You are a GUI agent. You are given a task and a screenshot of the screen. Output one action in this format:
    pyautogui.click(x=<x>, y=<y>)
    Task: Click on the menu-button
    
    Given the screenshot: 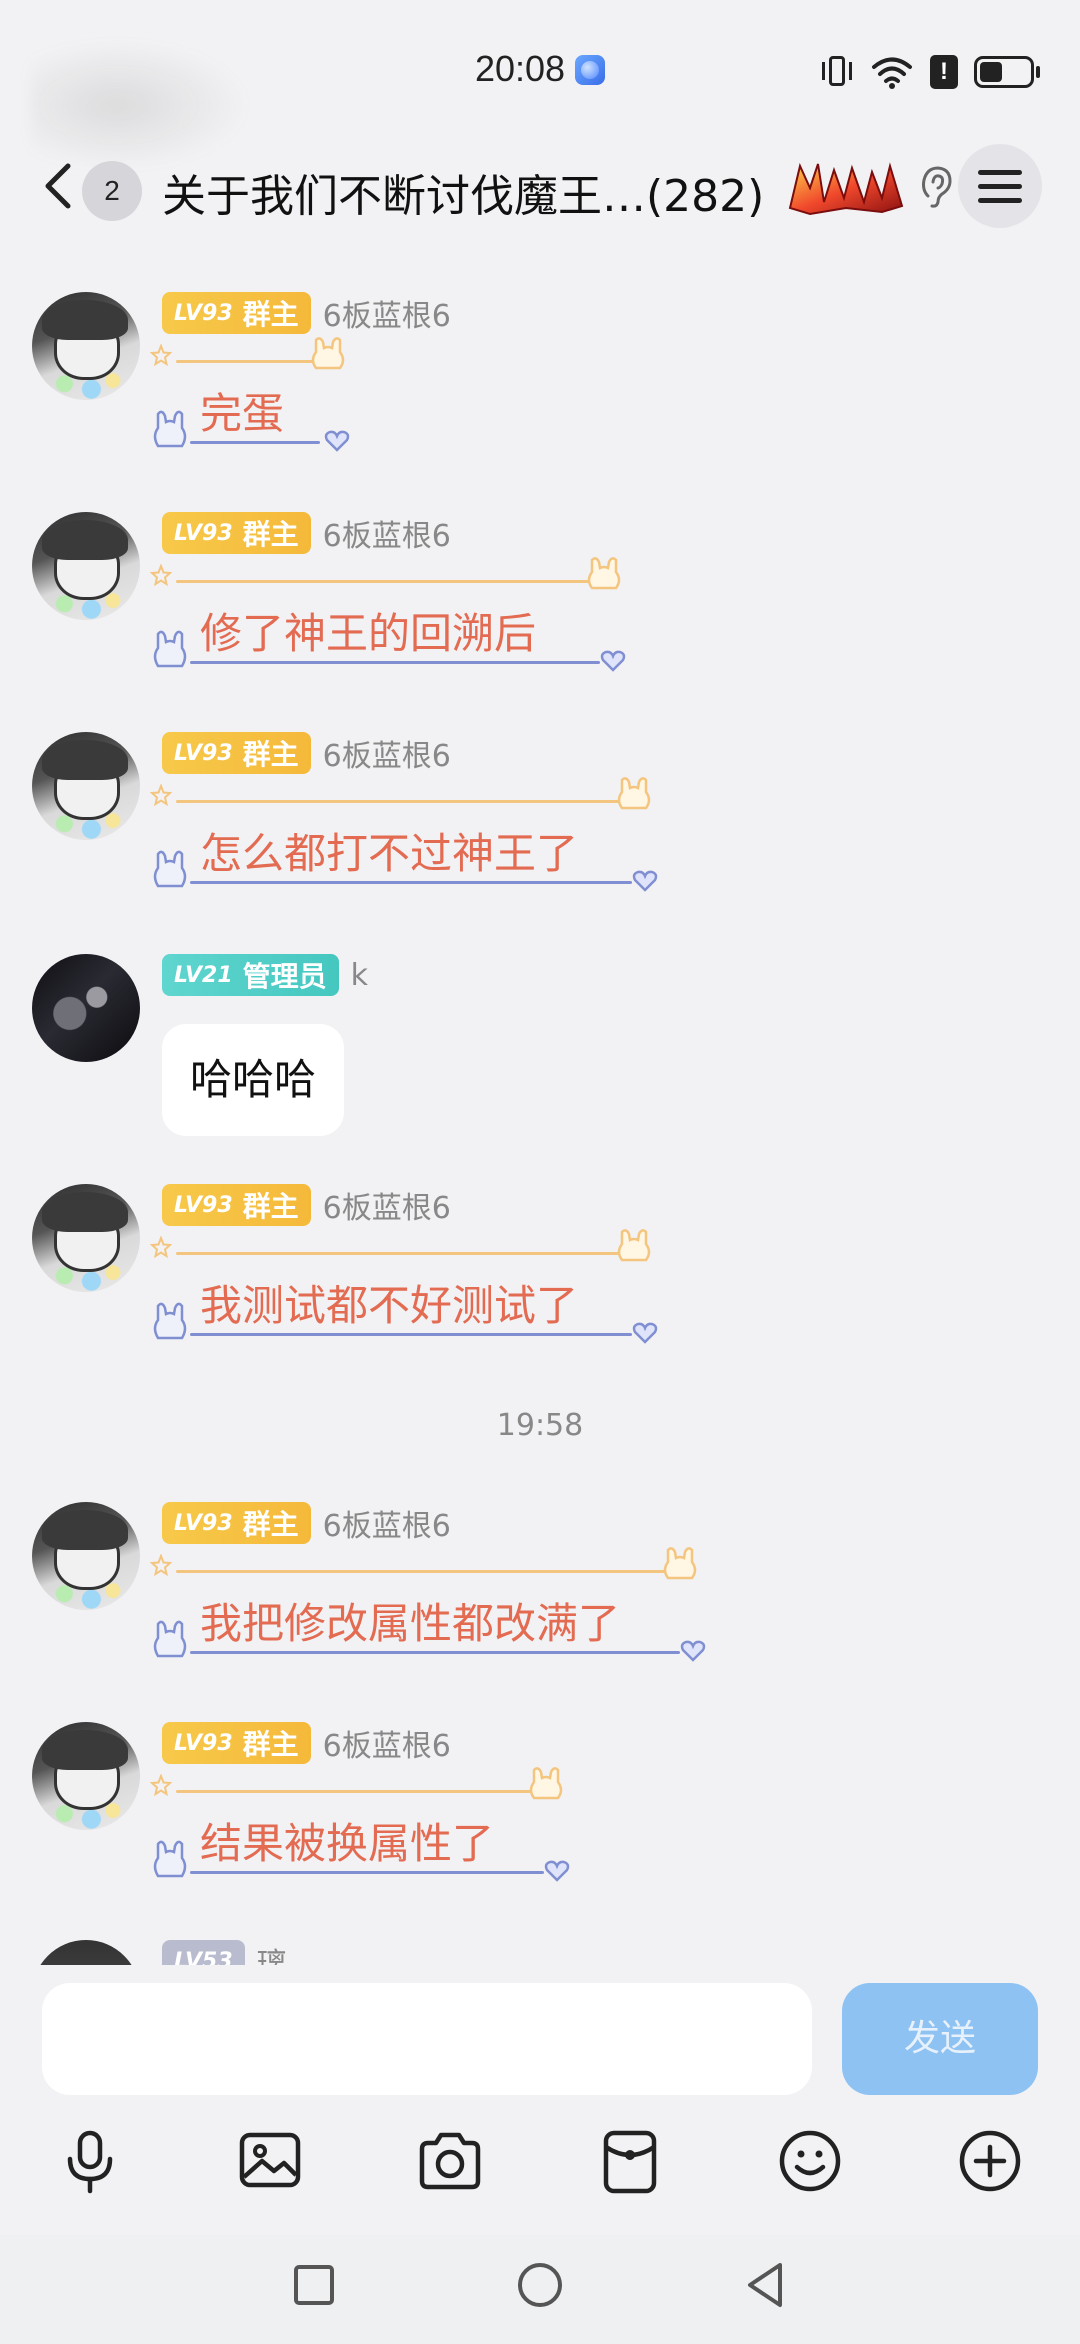 What is the action you would take?
    pyautogui.click(x=1000, y=186)
    